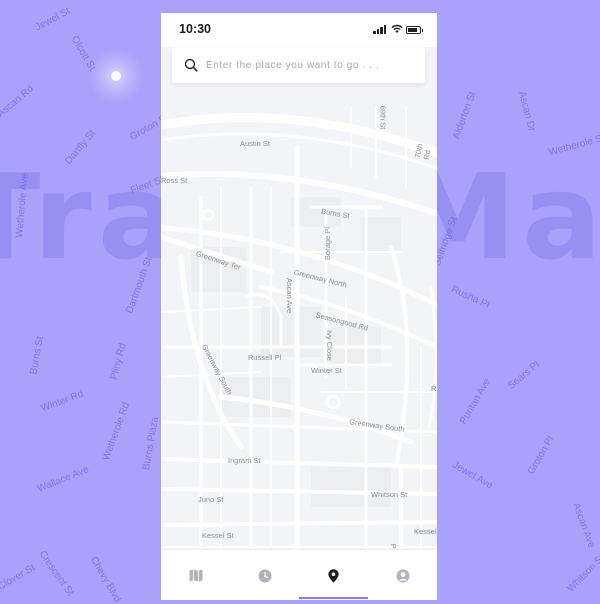 Image resolution: width=600 pixels, height=604 pixels. I want to click on location-pin-icon, so click(333, 575).